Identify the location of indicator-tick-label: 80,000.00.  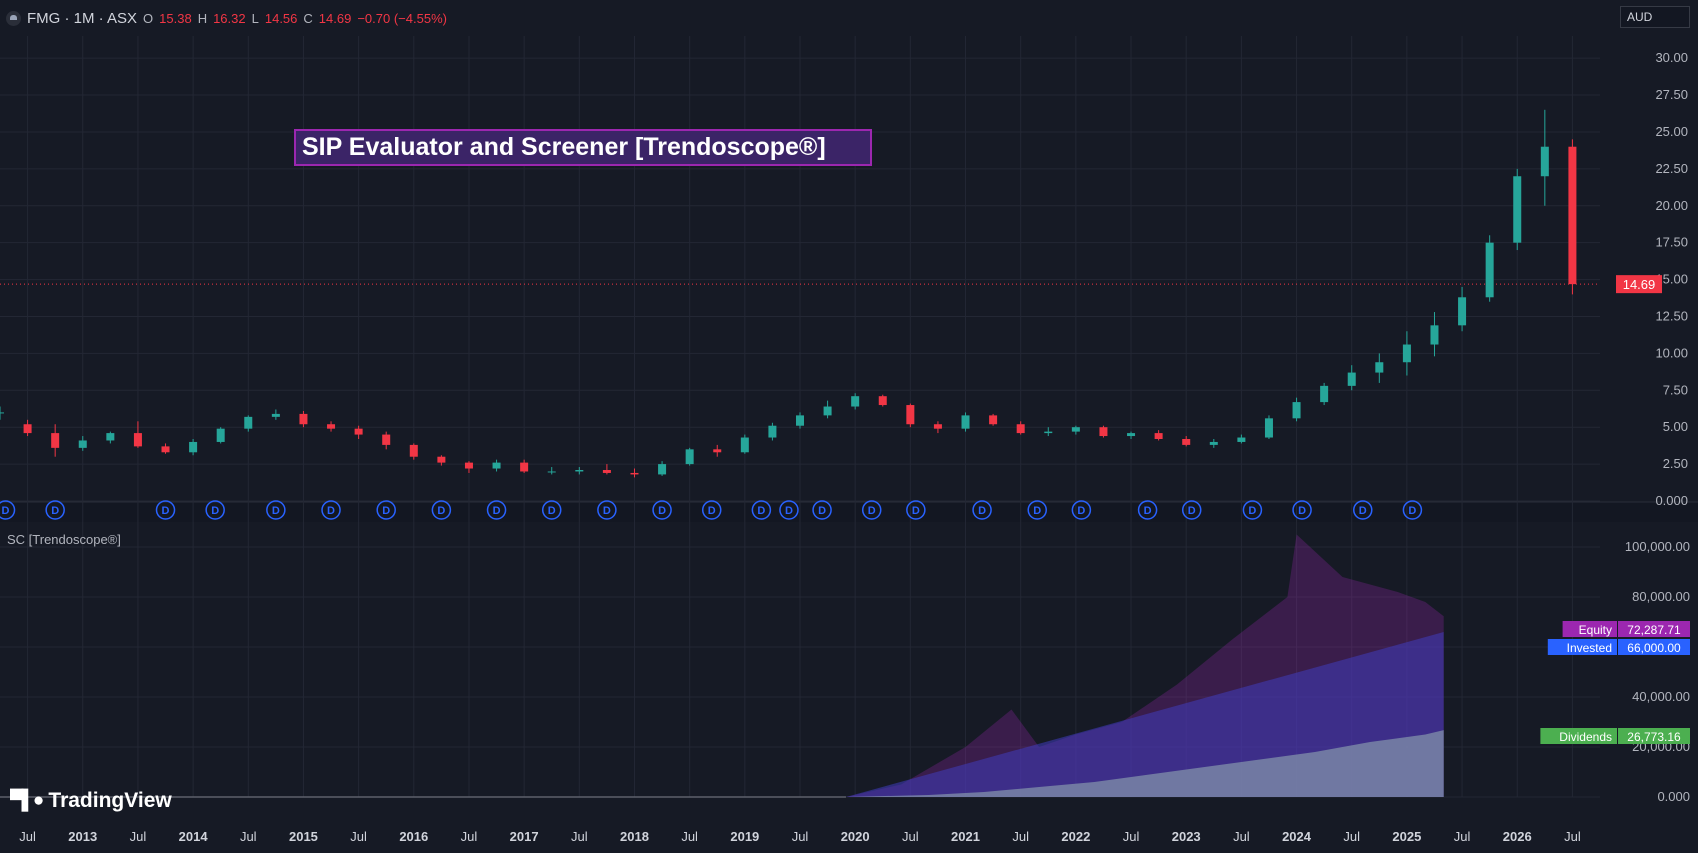
(1661, 596).